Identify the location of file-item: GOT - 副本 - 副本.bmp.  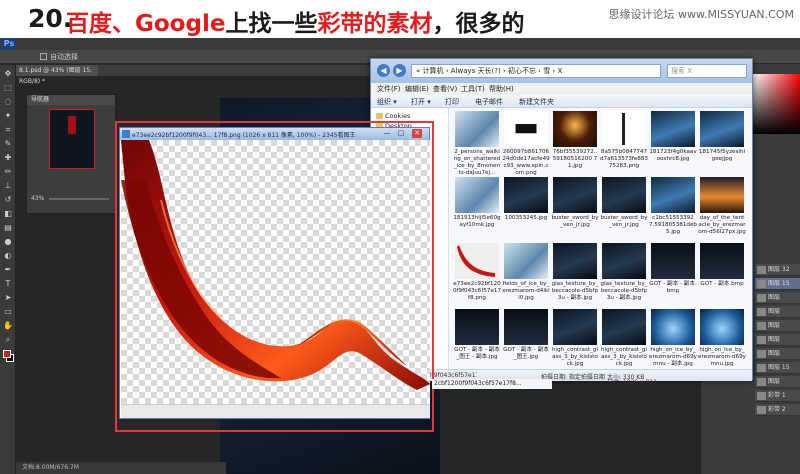
(673, 269).